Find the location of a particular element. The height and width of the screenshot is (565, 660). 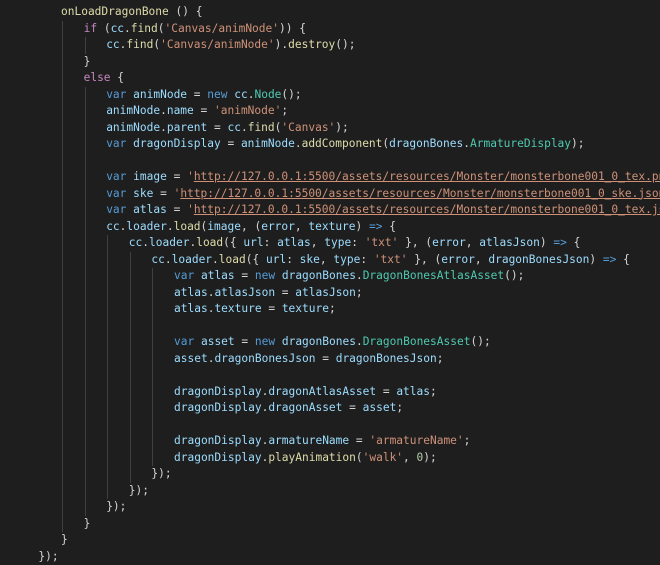

code-line-content: asset.dragonBonesJson = dragonBonesJson; is located at coordinates (309, 359).